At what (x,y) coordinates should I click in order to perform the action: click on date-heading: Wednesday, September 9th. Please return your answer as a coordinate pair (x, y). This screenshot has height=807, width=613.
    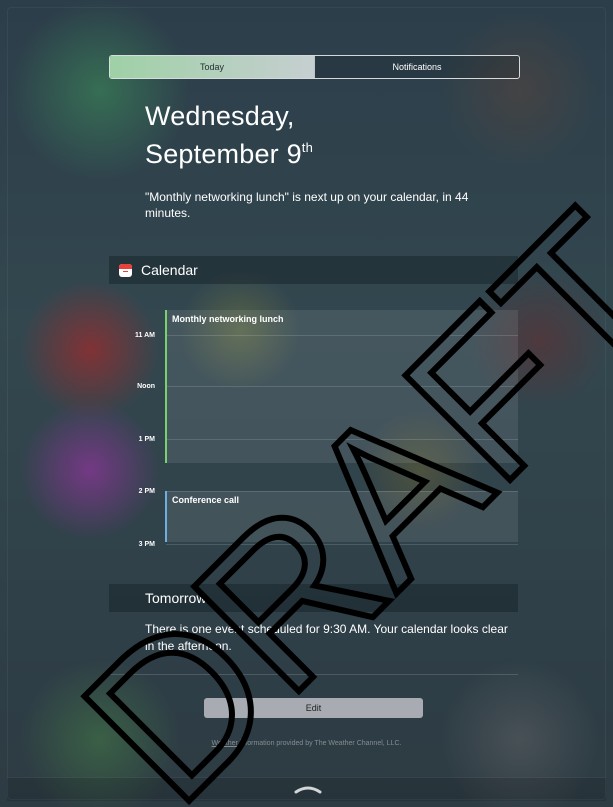
    Looking at the image, I should click on (229, 135).